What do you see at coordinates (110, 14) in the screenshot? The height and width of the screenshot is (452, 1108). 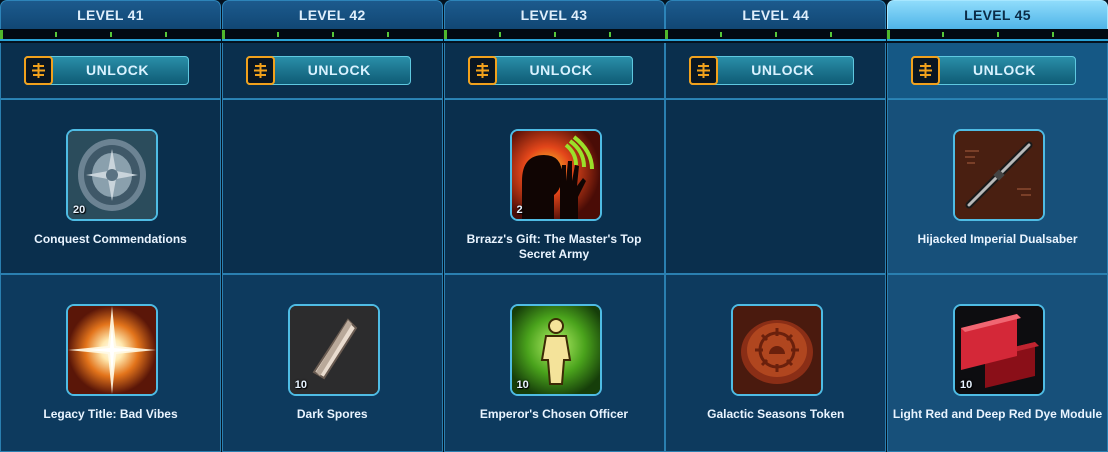 I see `level-header: LEVEL 41` at bounding box center [110, 14].